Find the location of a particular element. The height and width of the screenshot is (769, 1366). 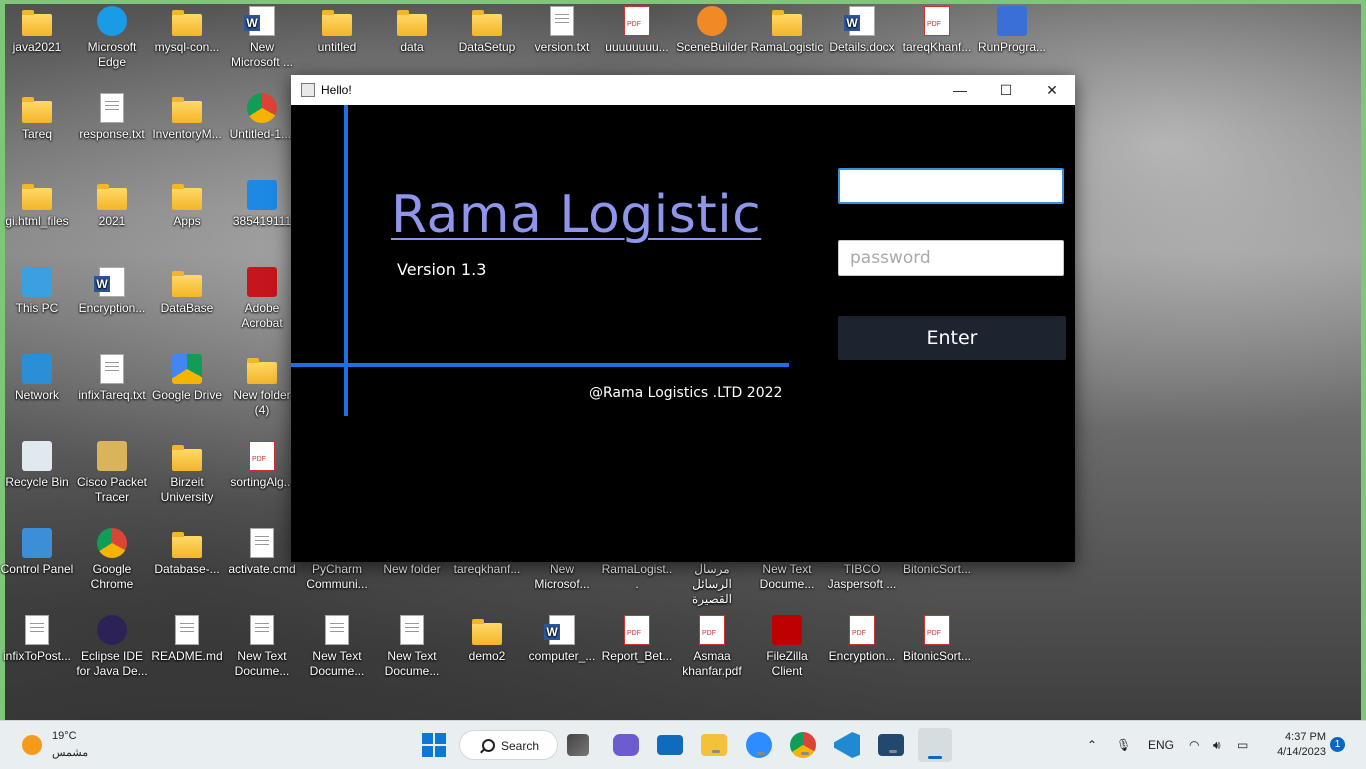

start-button is located at coordinates (434, 745).